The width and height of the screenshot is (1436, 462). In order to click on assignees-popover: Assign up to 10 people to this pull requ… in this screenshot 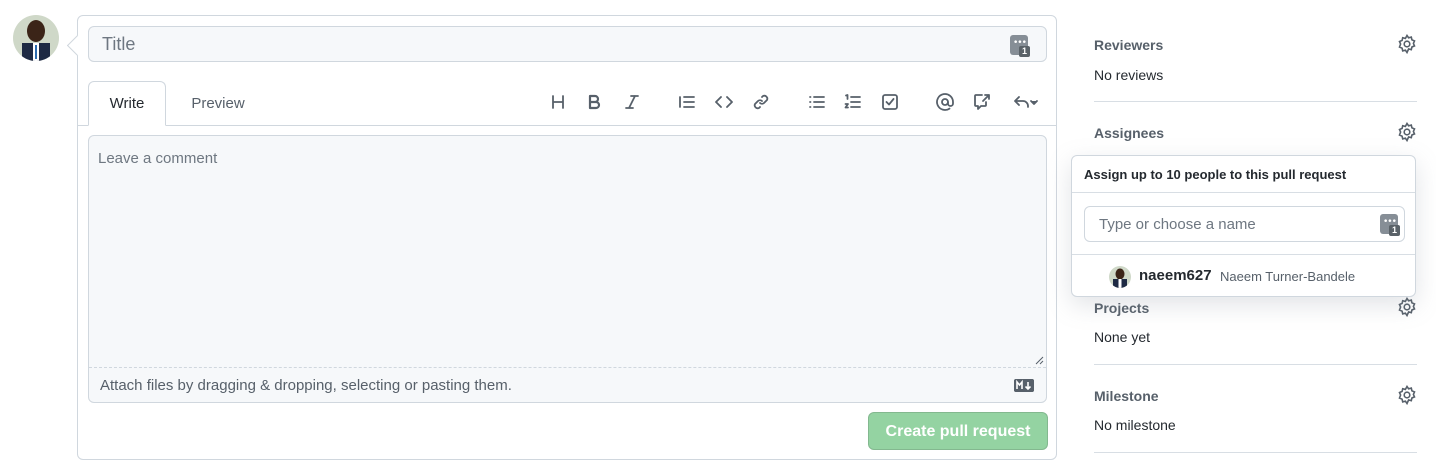, I will do `click(1243, 226)`.